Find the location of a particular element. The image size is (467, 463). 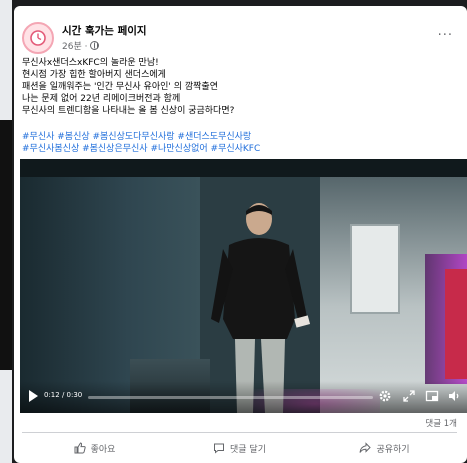

clock-icon is located at coordinates (38, 38).